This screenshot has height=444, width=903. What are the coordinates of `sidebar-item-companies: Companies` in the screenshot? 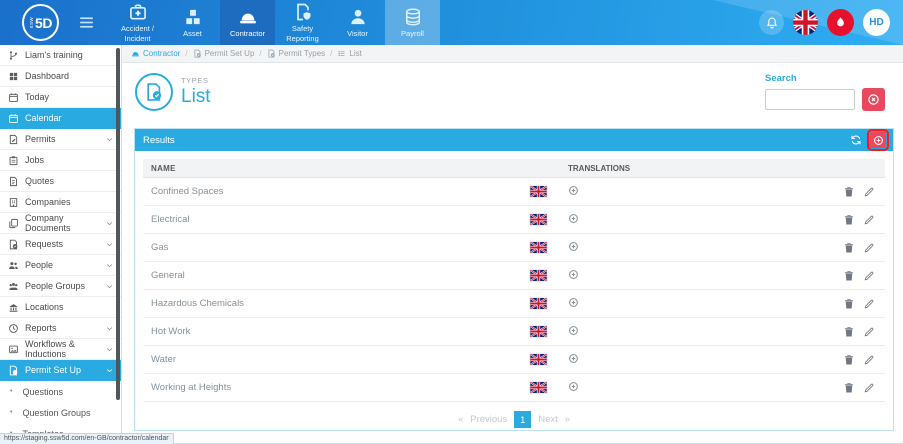 It's located at (60, 202).